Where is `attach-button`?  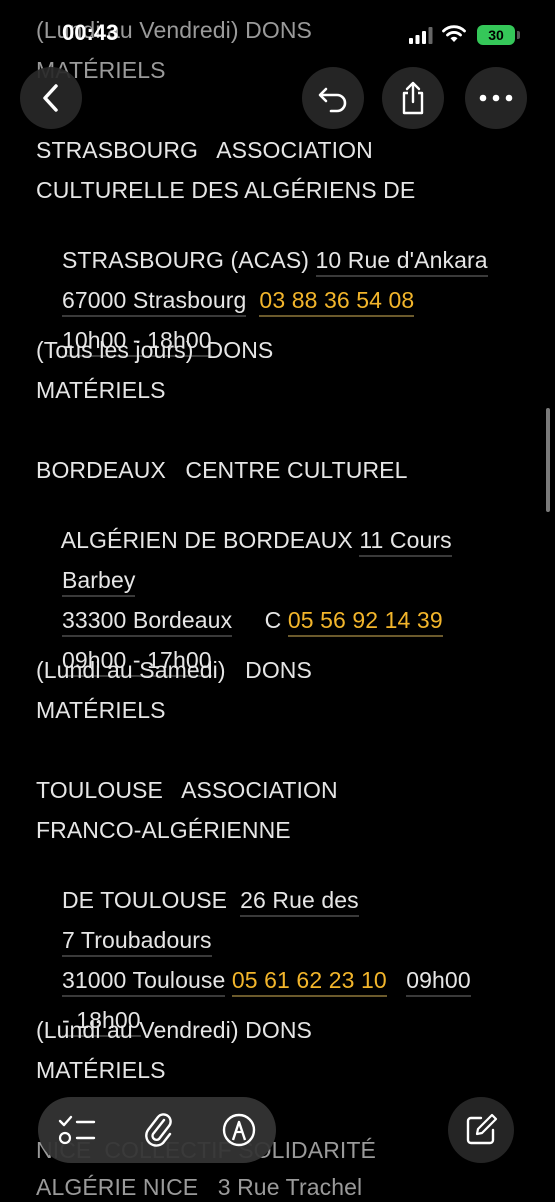
attach-button is located at coordinates (159, 1130).